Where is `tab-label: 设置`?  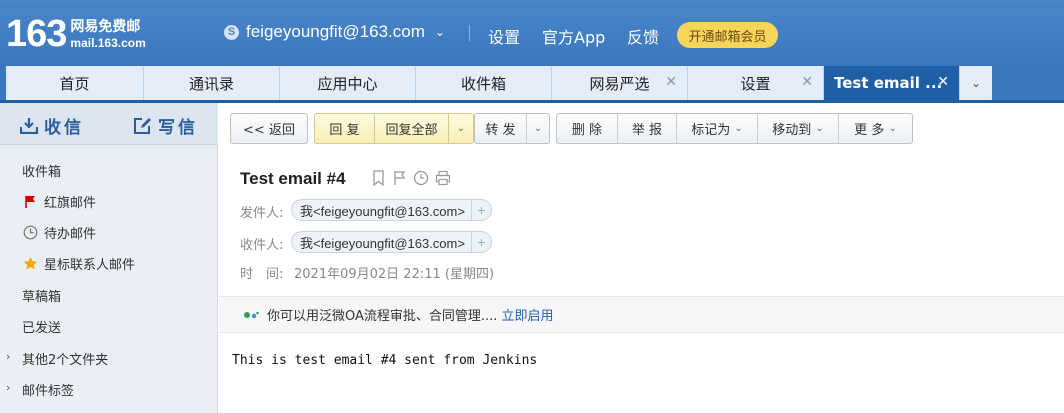 tab-label: 设置 is located at coordinates (755, 83).